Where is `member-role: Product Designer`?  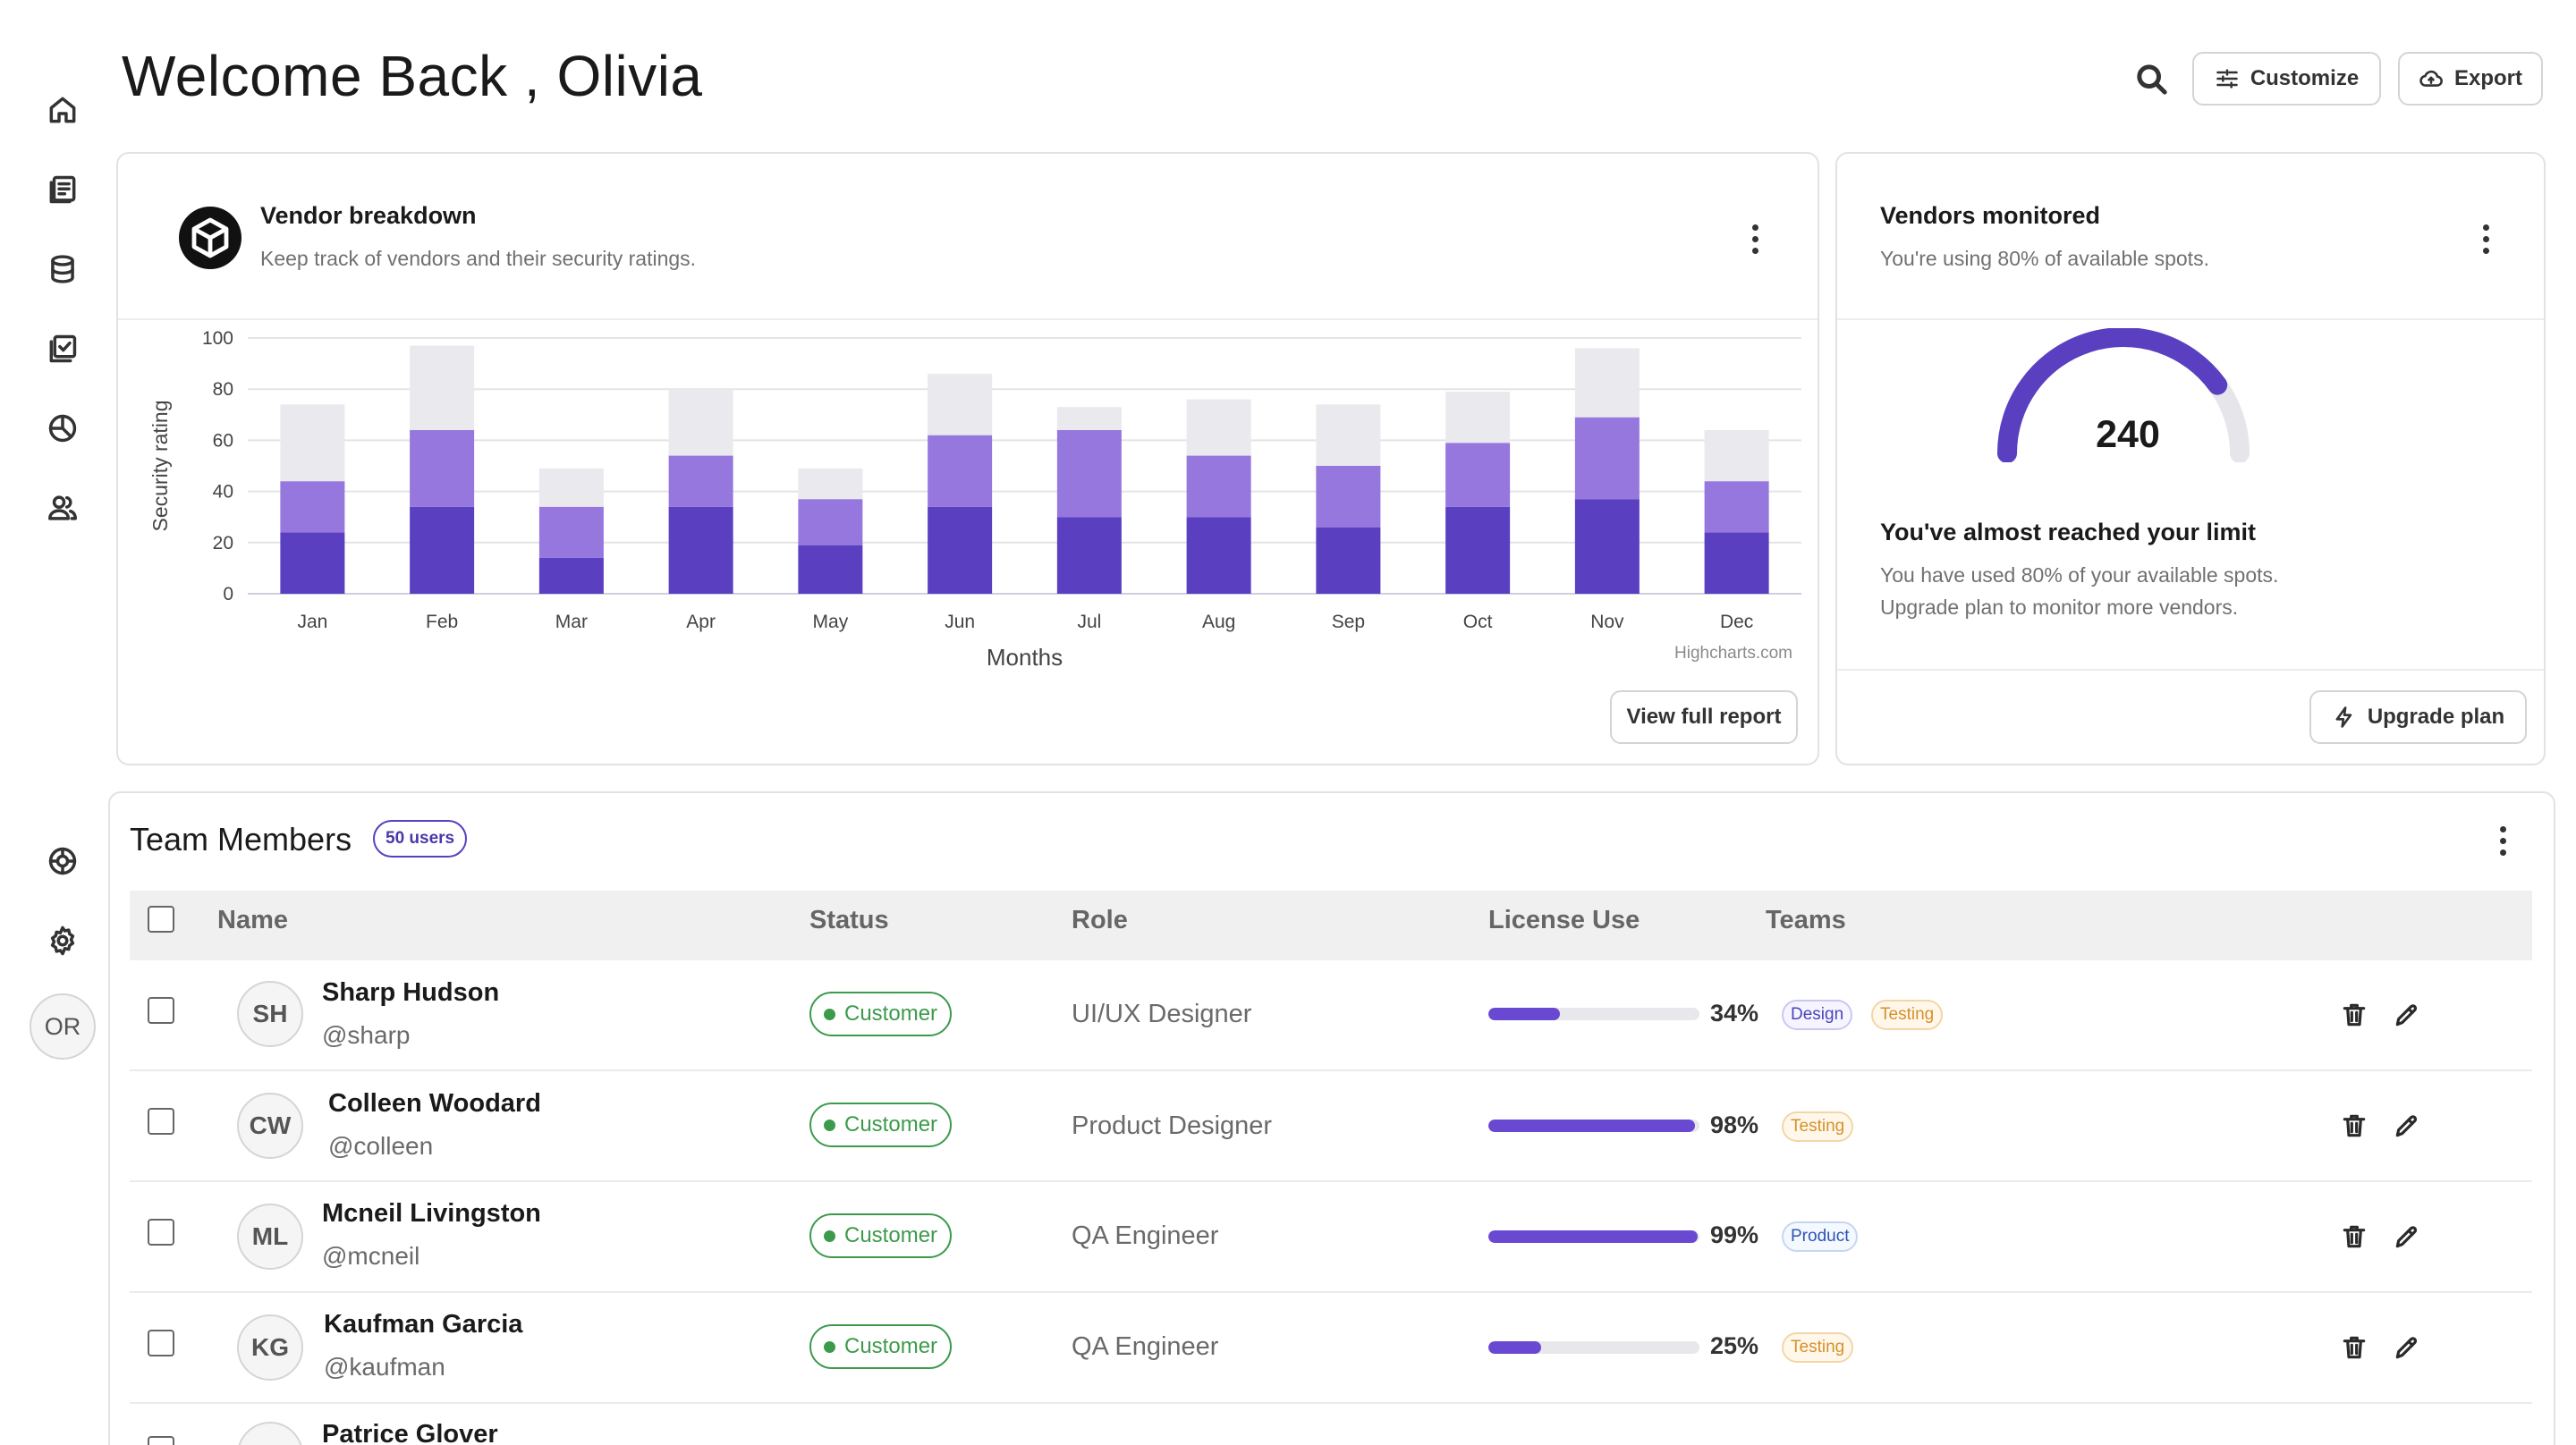 member-role: Product Designer is located at coordinates (1172, 1125).